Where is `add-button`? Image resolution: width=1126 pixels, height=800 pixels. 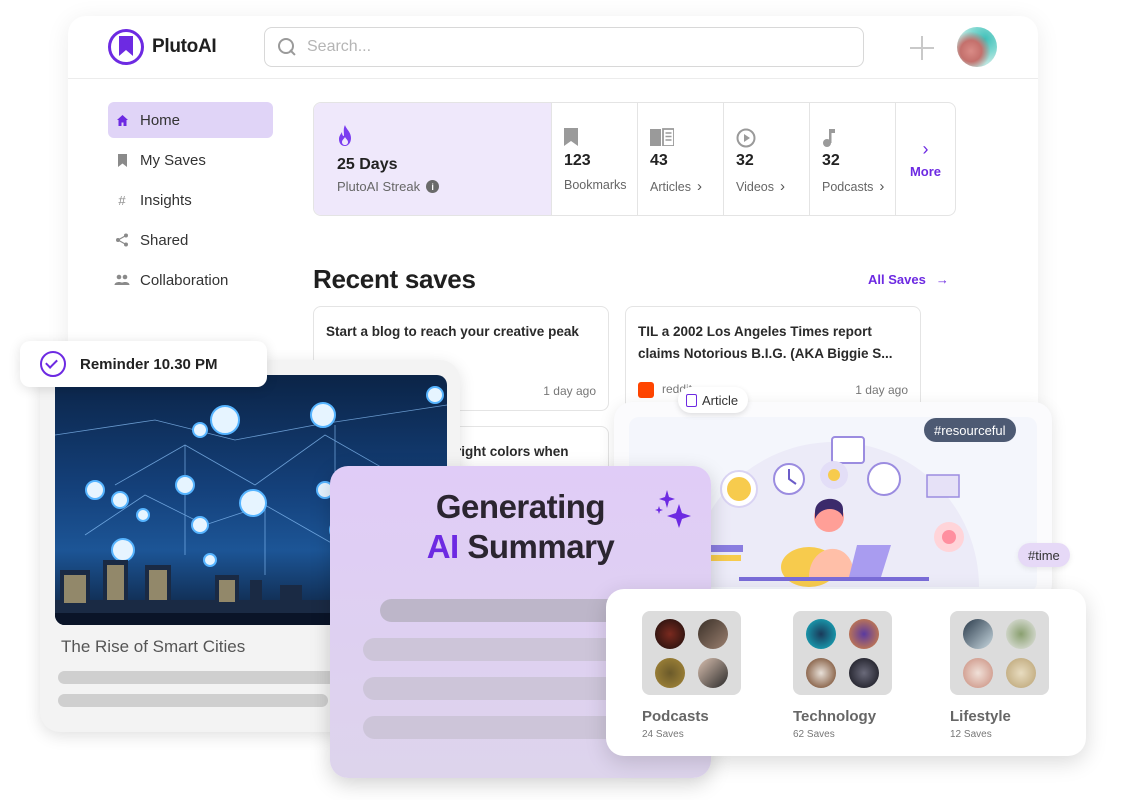
add-button is located at coordinates (922, 48).